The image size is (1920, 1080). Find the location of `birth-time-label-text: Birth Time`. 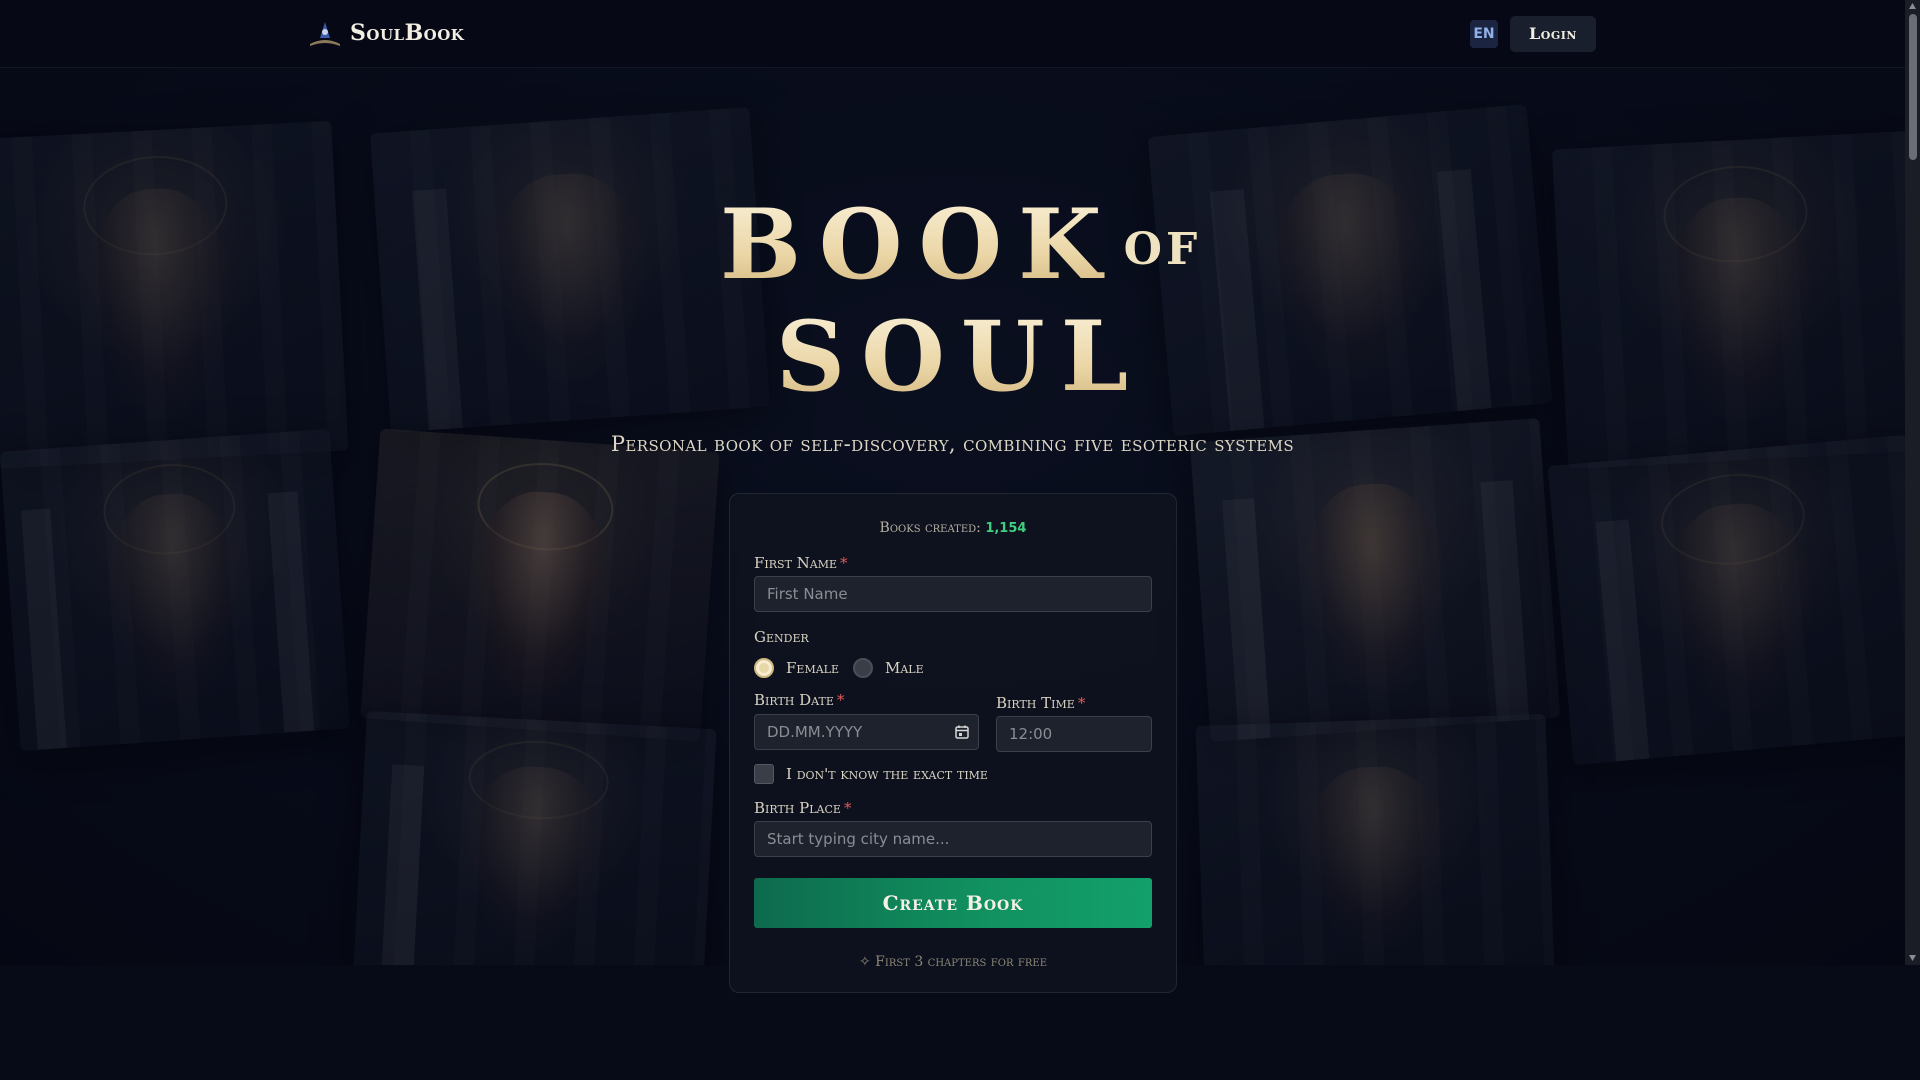

birth-time-label-text: Birth Time is located at coordinates (1035, 703).